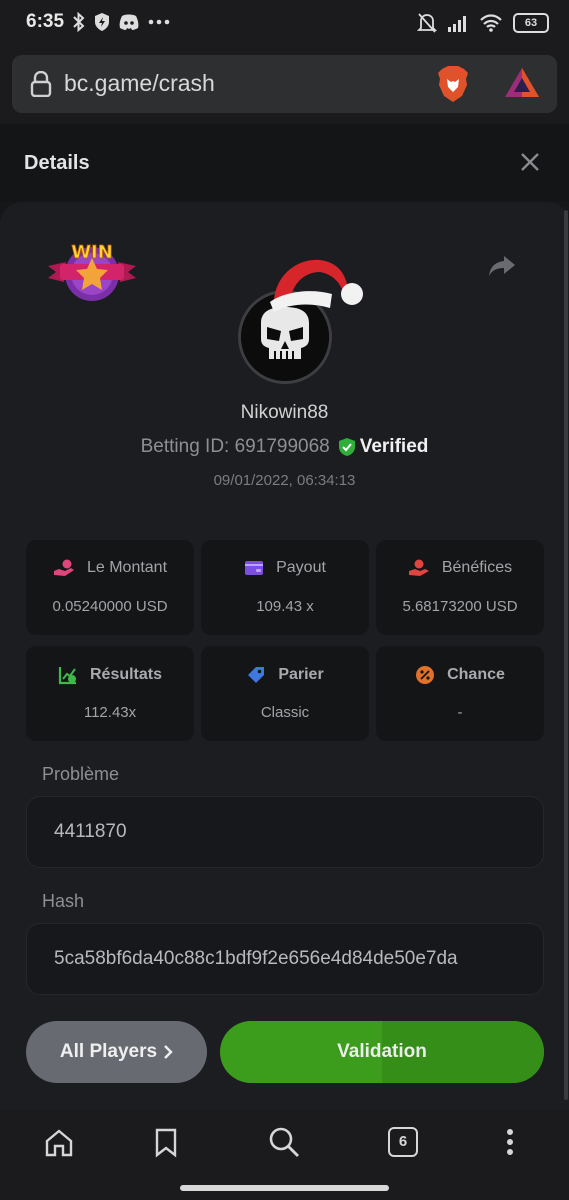 The width and height of the screenshot is (569, 1200). I want to click on stat-value: -, so click(460, 712).